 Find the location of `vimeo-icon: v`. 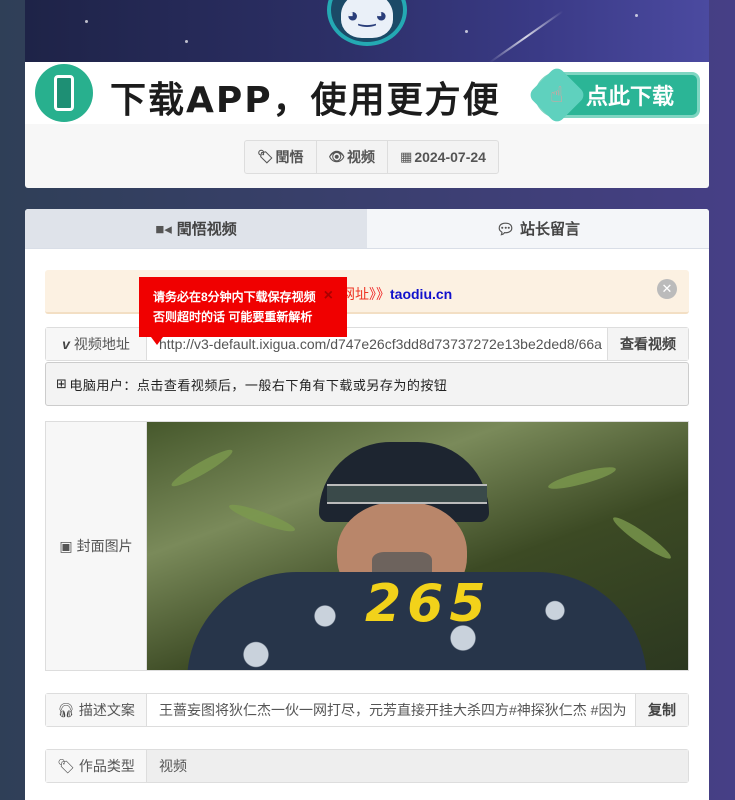

vimeo-icon: v is located at coordinates (66, 344).